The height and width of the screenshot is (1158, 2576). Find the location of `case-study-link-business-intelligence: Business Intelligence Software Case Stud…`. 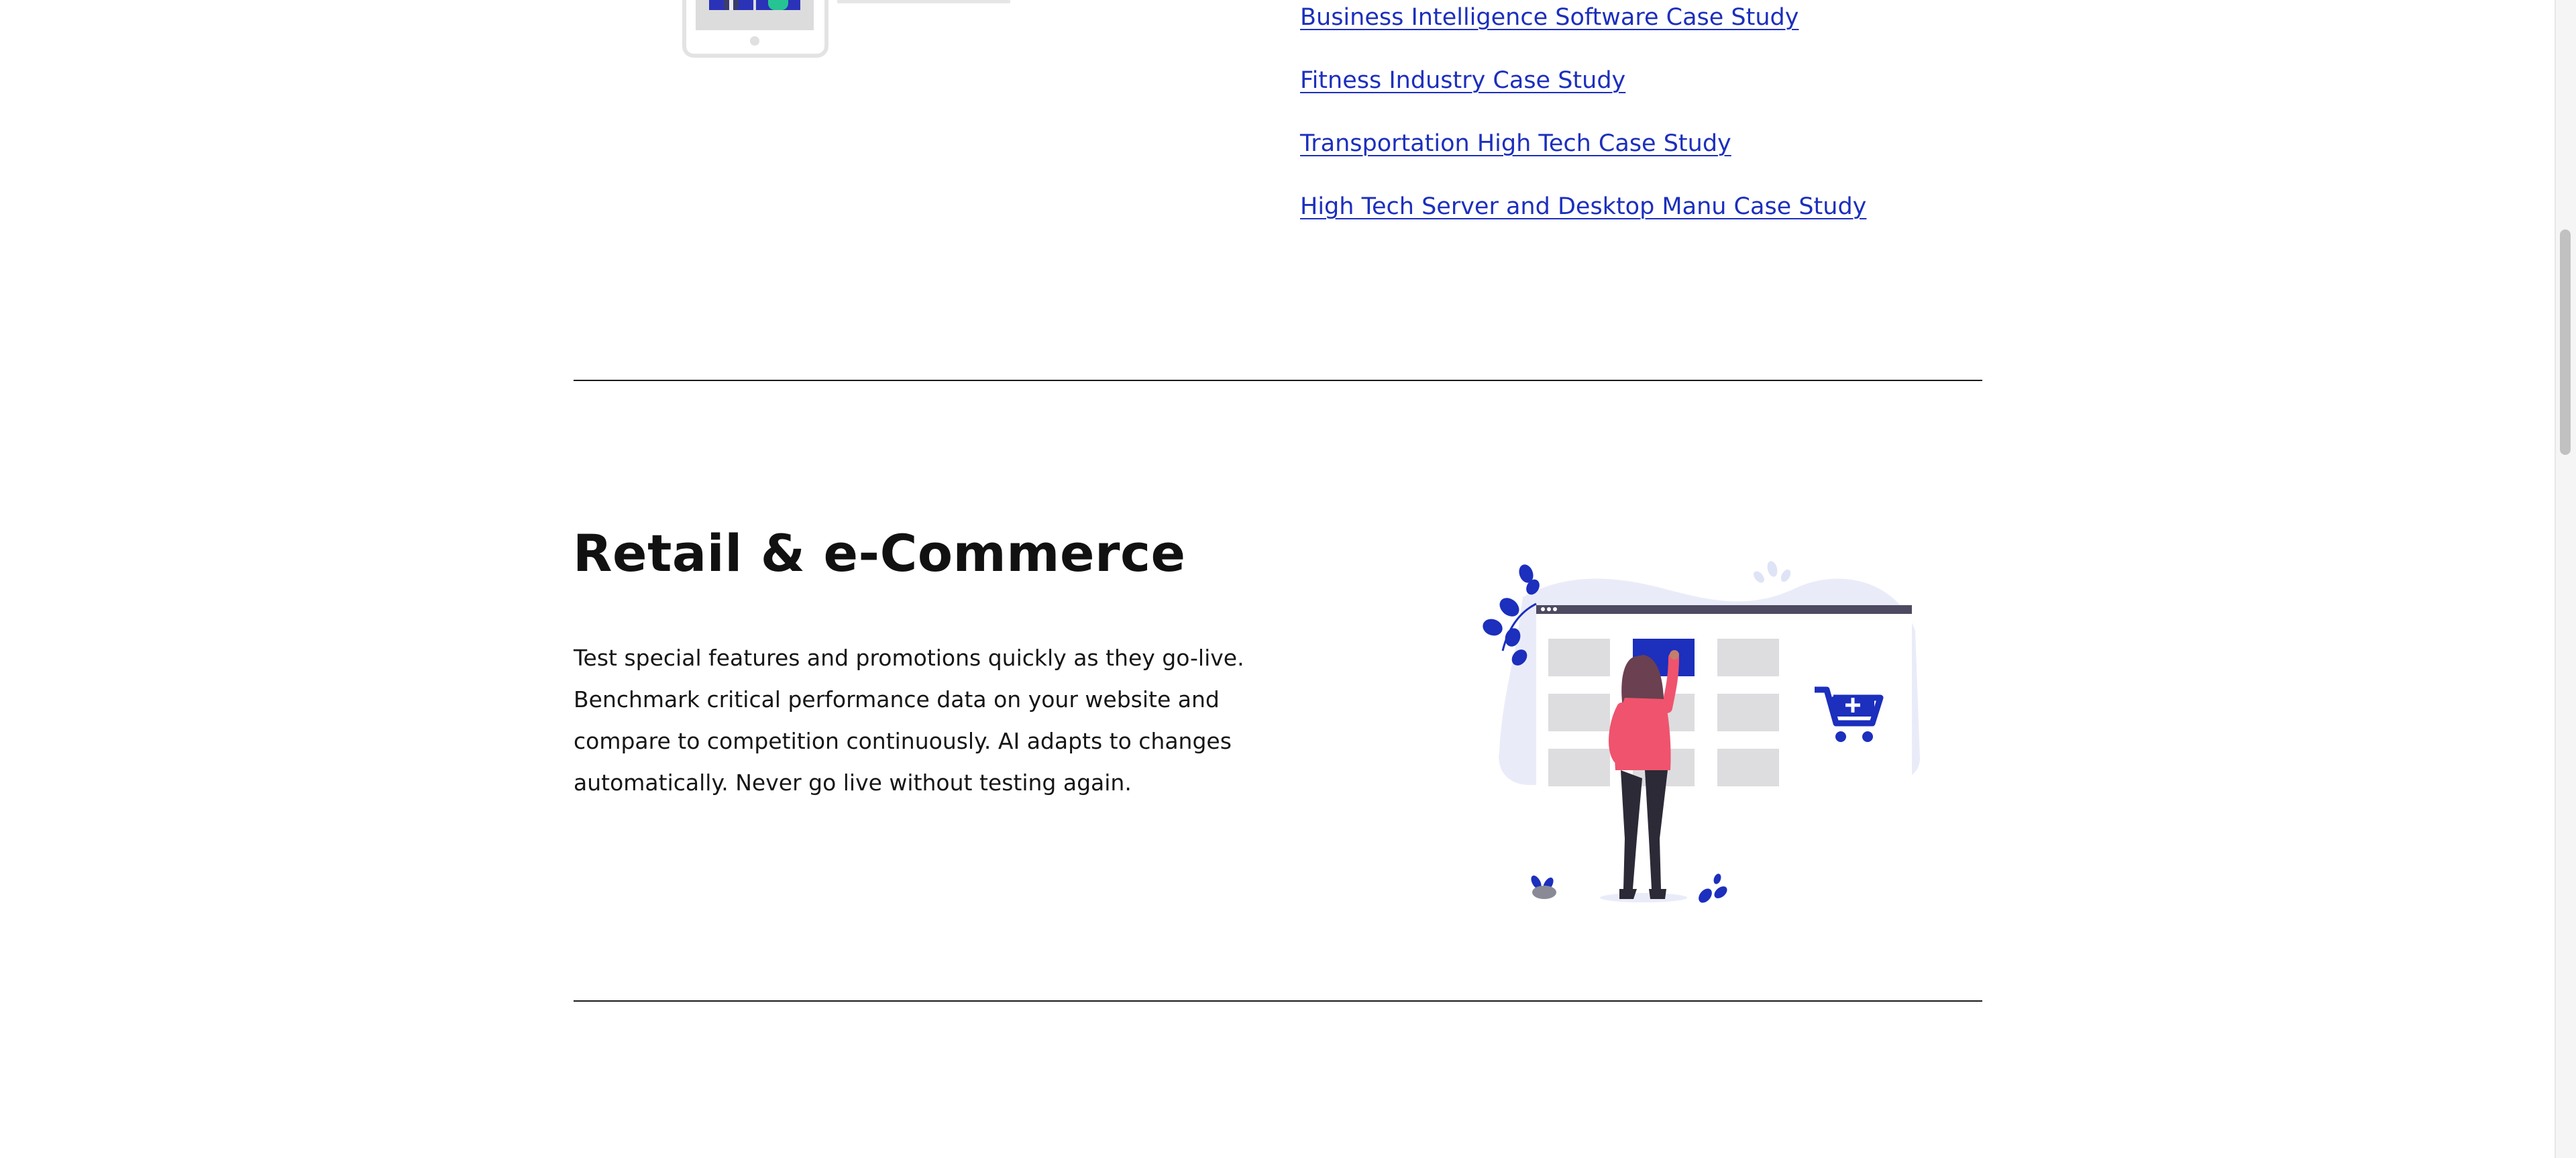

case-study-link-business-intelligence: Business Intelligence Software Case Stud… is located at coordinates (1549, 17).